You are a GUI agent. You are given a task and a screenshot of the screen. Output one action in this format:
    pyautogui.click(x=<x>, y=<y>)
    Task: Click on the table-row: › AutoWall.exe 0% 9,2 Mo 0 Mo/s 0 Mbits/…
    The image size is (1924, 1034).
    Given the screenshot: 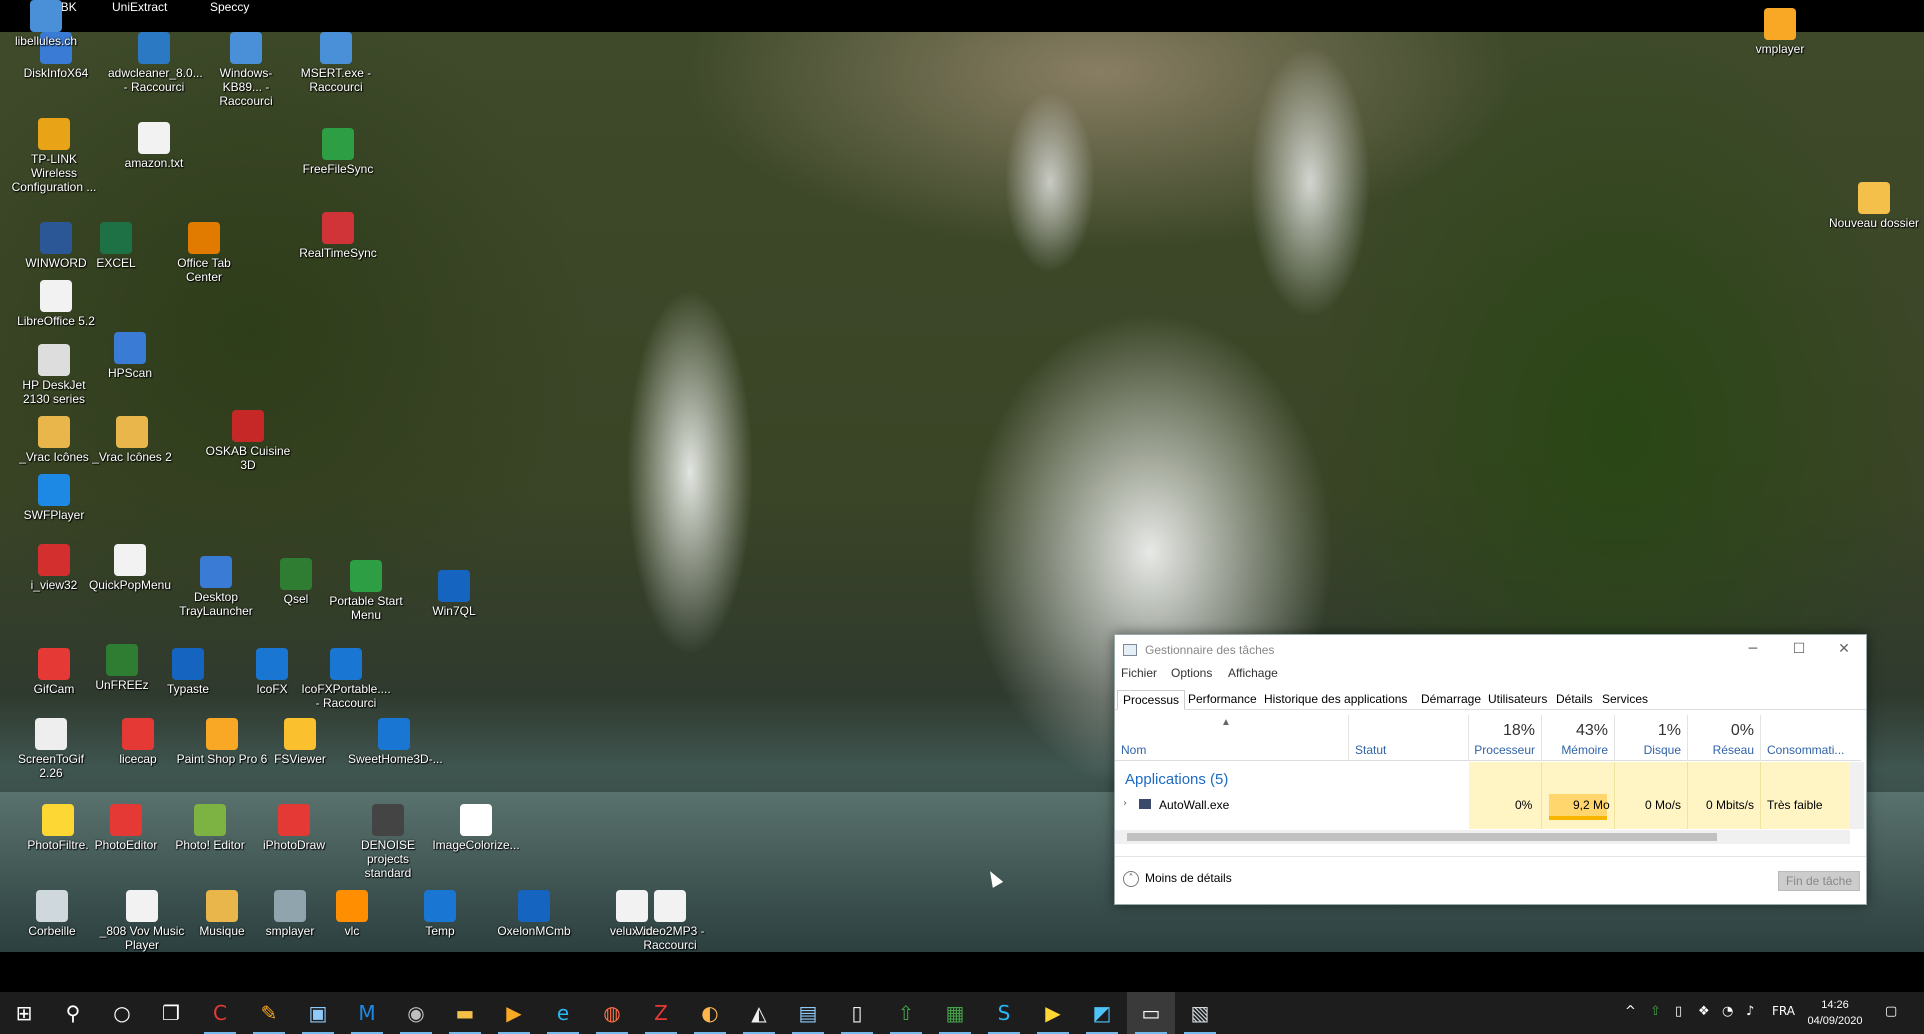 What is the action you would take?
    pyautogui.click(x=1488, y=807)
    